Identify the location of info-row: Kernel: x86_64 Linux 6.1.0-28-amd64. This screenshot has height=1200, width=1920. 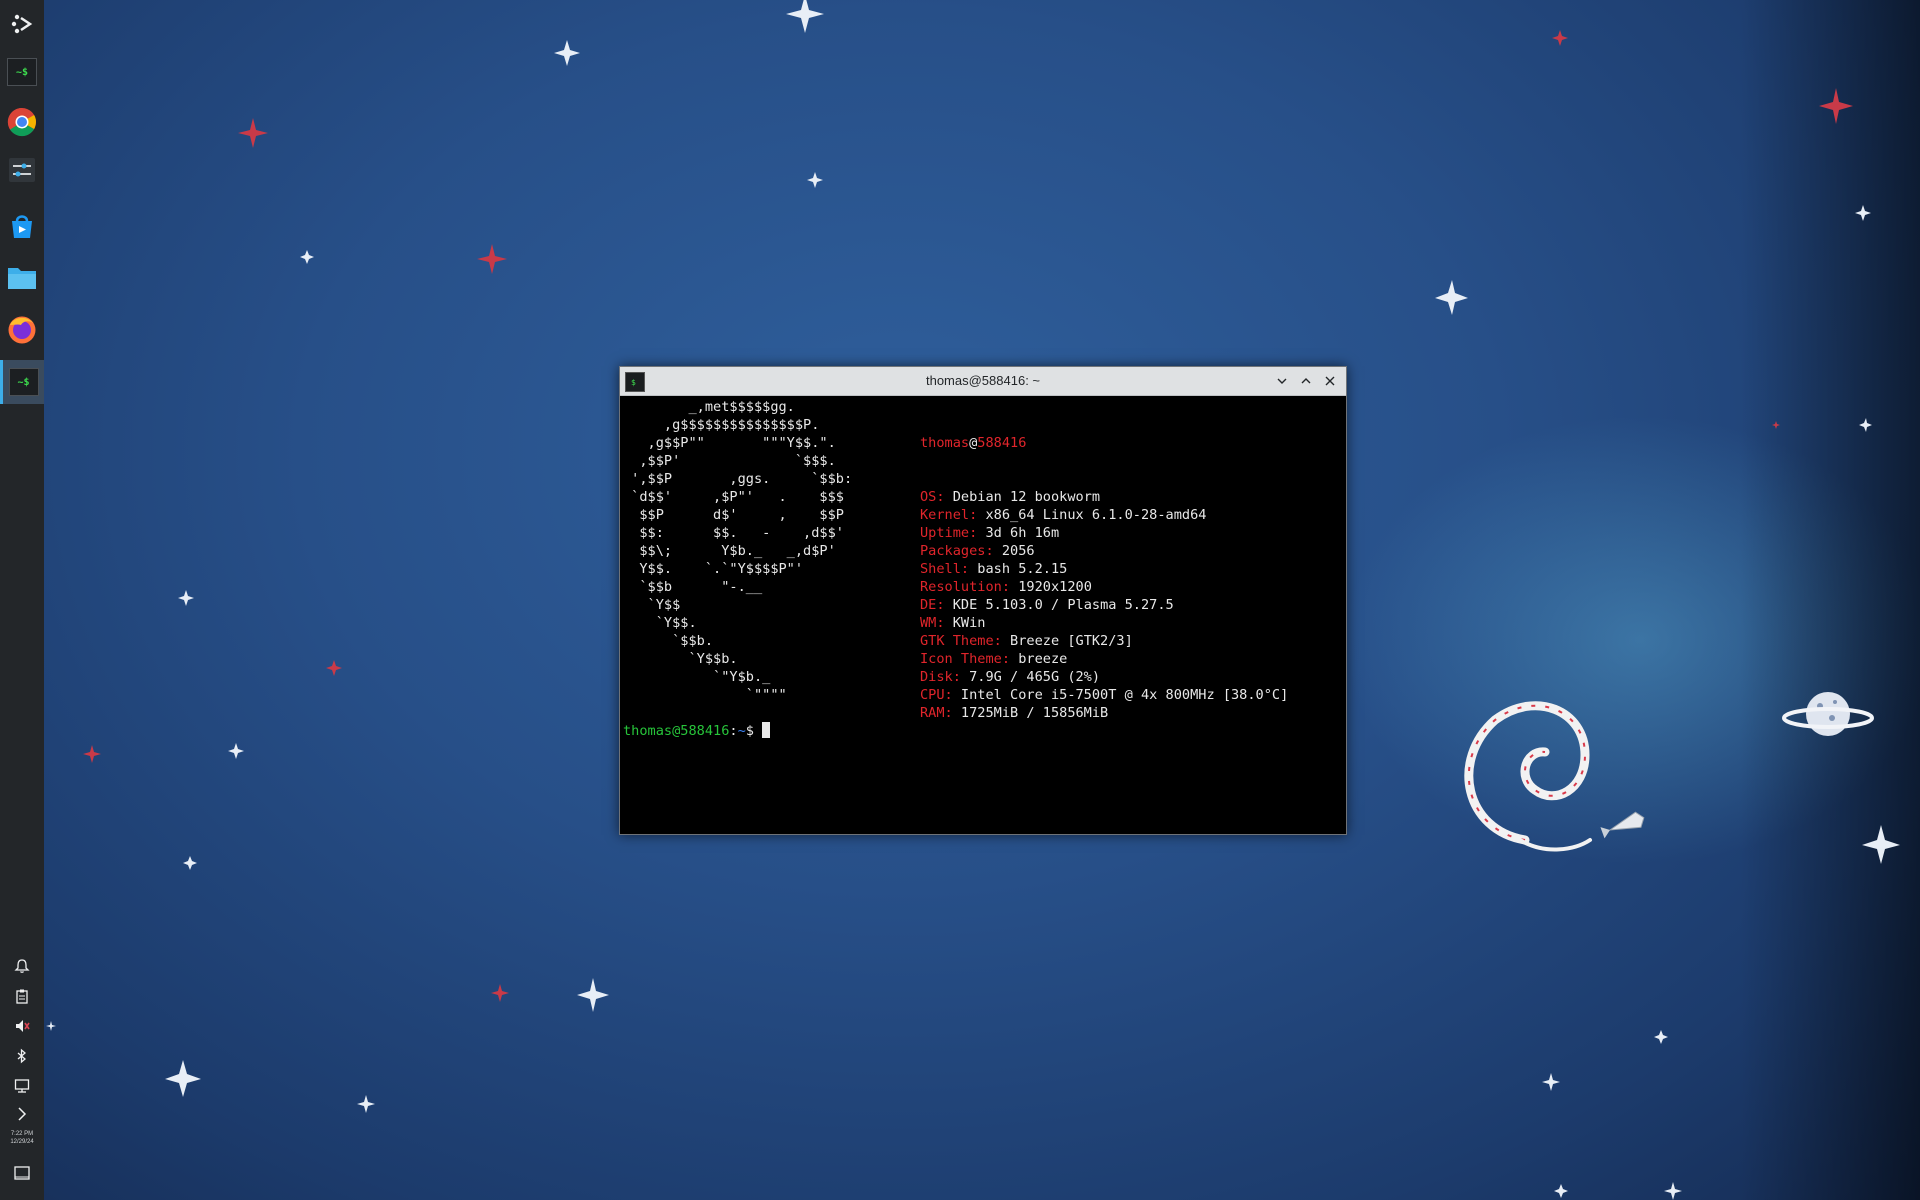
(1104, 515).